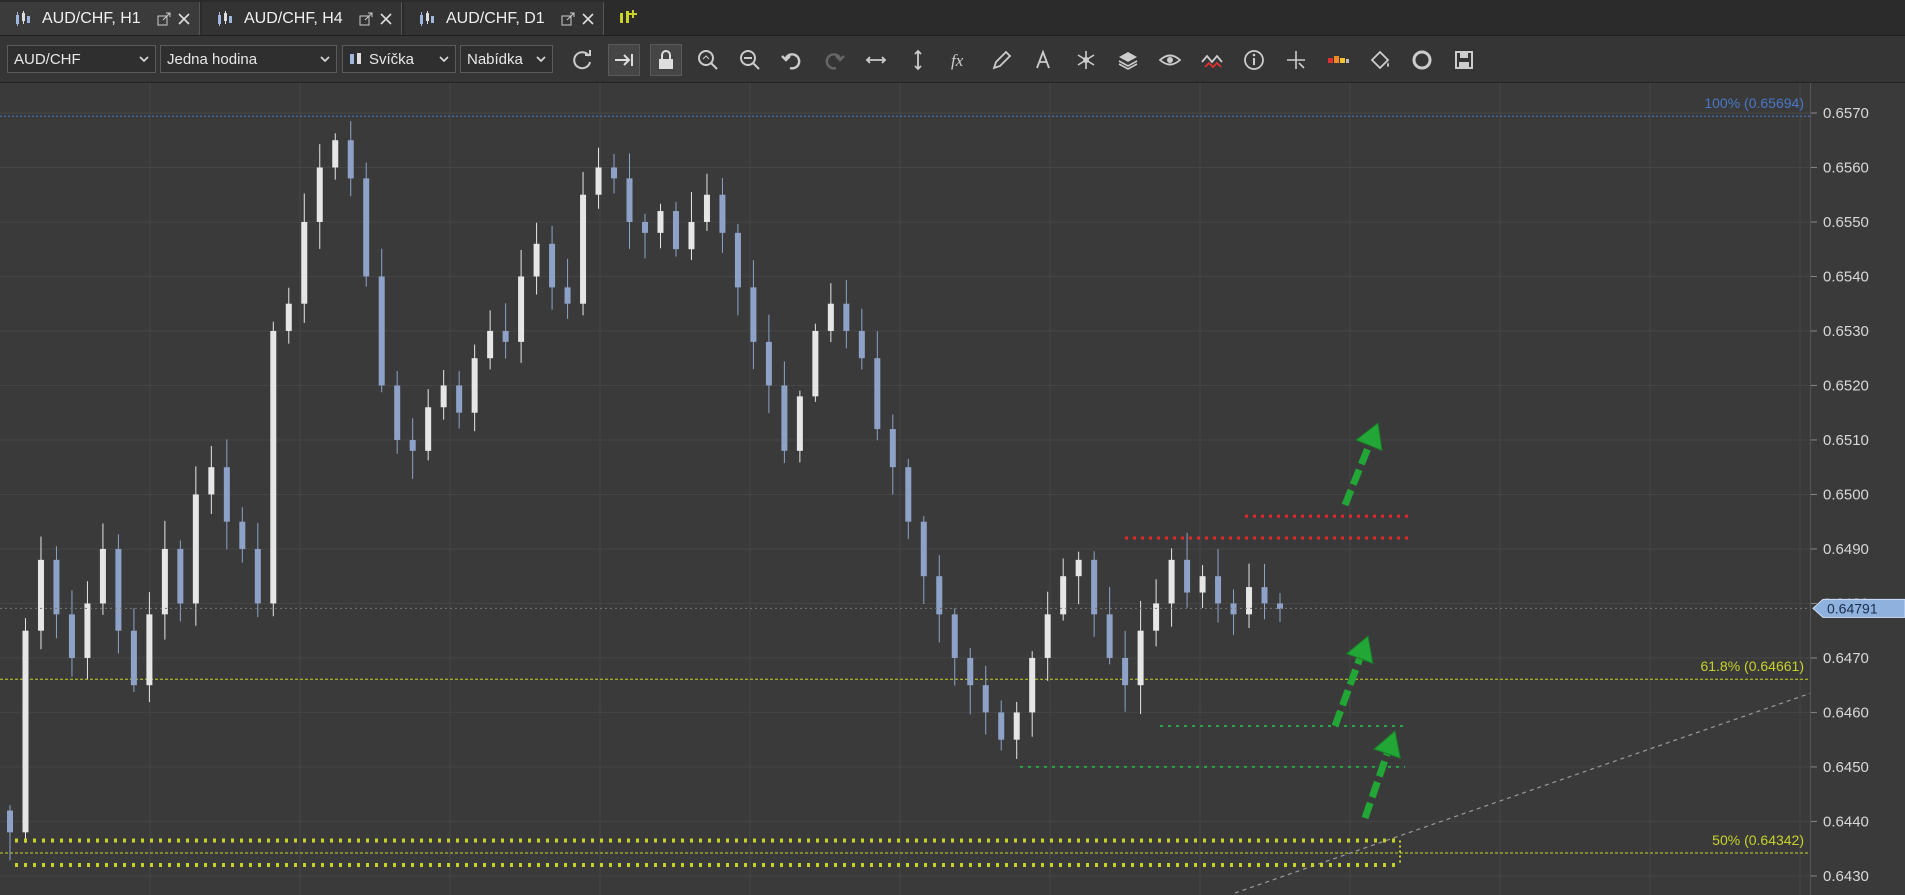 Image resolution: width=1905 pixels, height=895 pixels. Describe the element at coordinates (302, 18) in the screenshot. I see `tab-audchf-h4: AUD/CHF, H4` at that location.